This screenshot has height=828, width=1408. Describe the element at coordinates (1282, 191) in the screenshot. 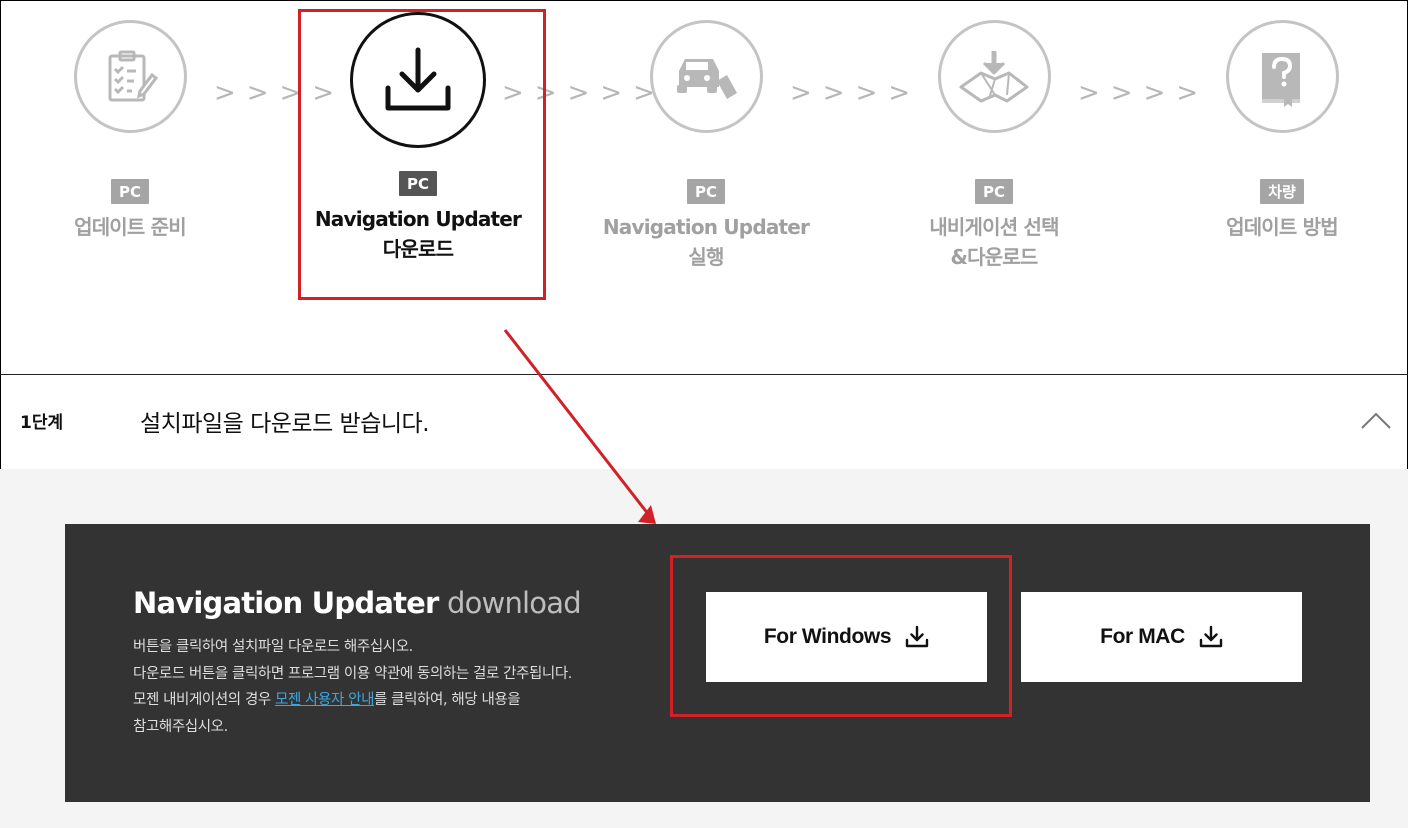

I see `step-badge: 차량` at that location.